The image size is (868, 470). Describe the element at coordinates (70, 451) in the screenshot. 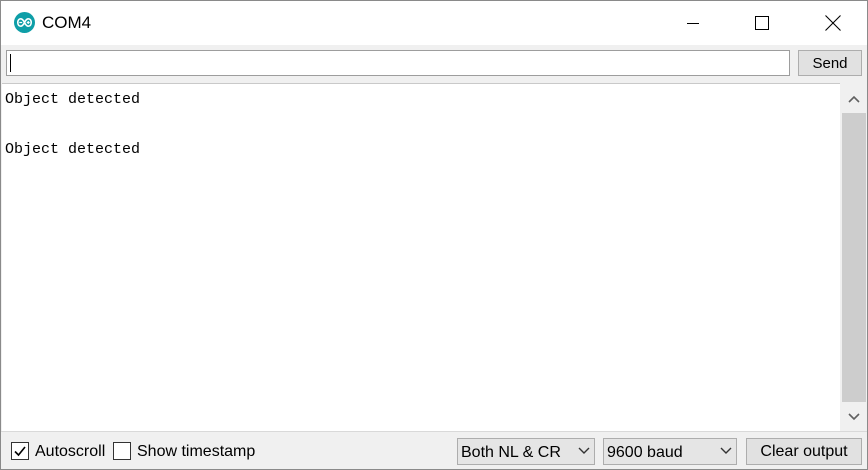

I see `autoscroll-label: Autoscroll` at that location.